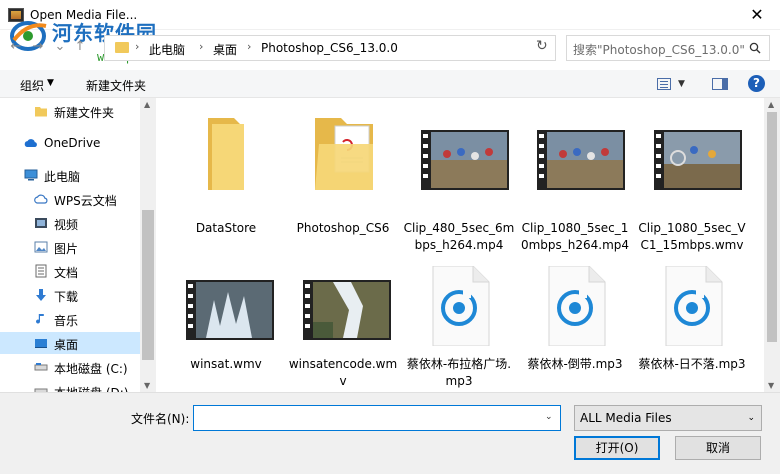  What do you see at coordinates (84, 113) in the screenshot?
I see `sidebar-item-label: 新建文件夹` at bounding box center [84, 113].